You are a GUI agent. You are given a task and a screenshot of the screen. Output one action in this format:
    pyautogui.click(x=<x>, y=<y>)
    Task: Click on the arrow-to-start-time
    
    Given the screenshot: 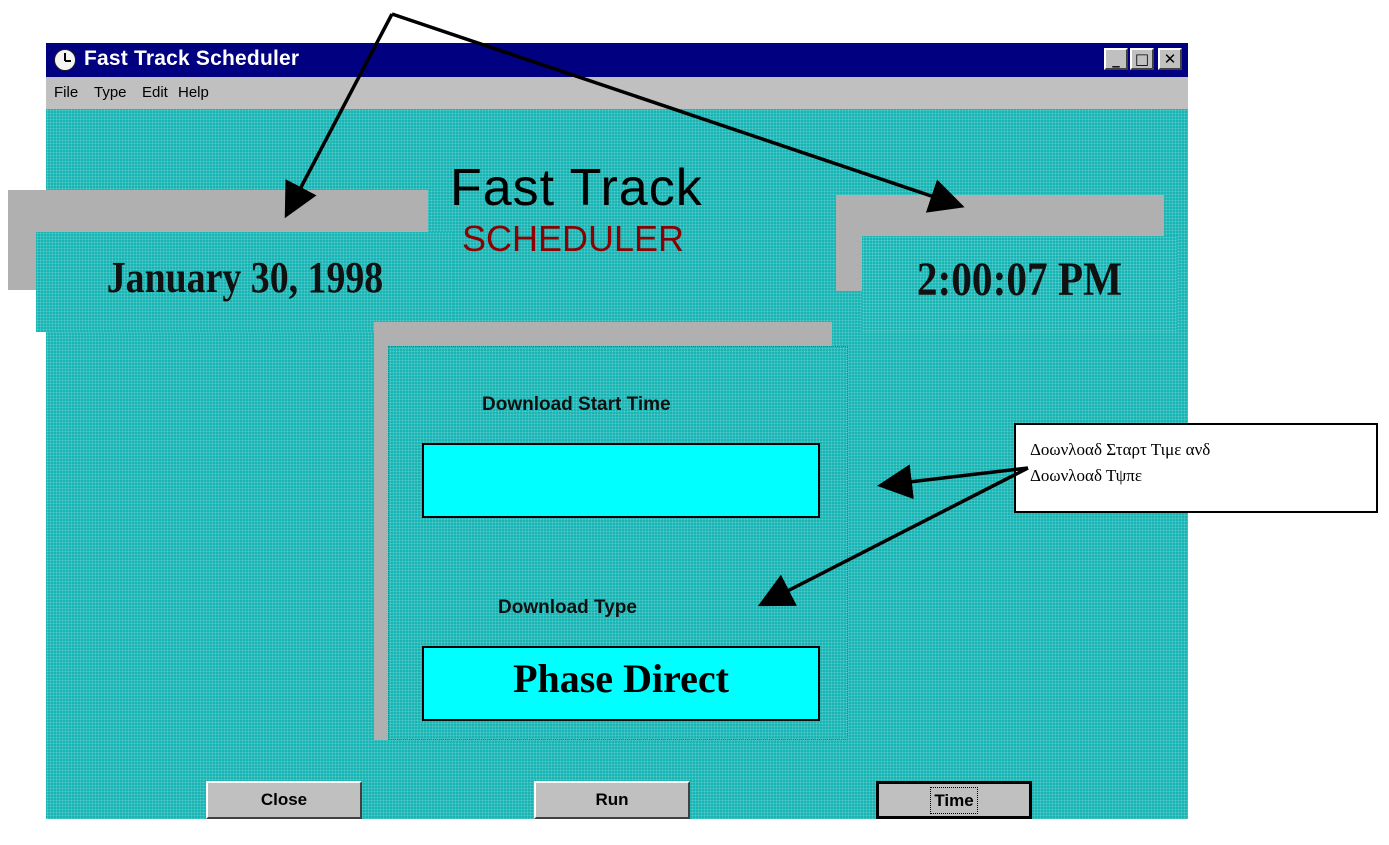 What is the action you would take?
    pyautogui.click(x=953, y=482)
    